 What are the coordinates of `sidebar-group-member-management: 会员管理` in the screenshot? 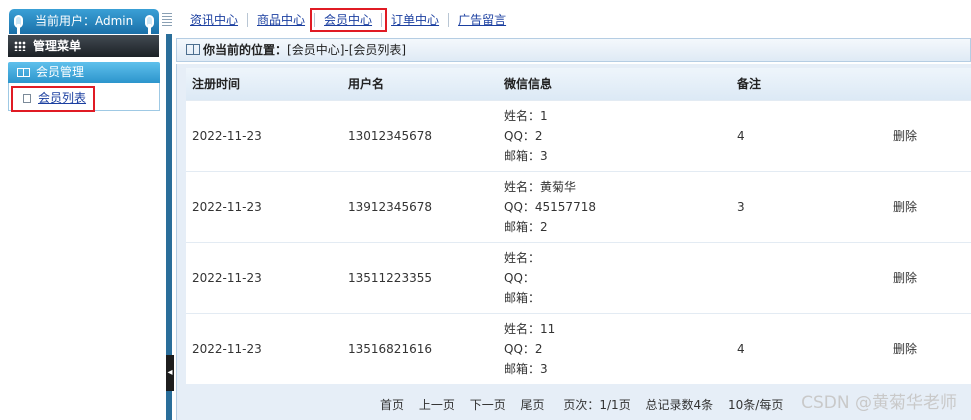 It's located at (84, 72).